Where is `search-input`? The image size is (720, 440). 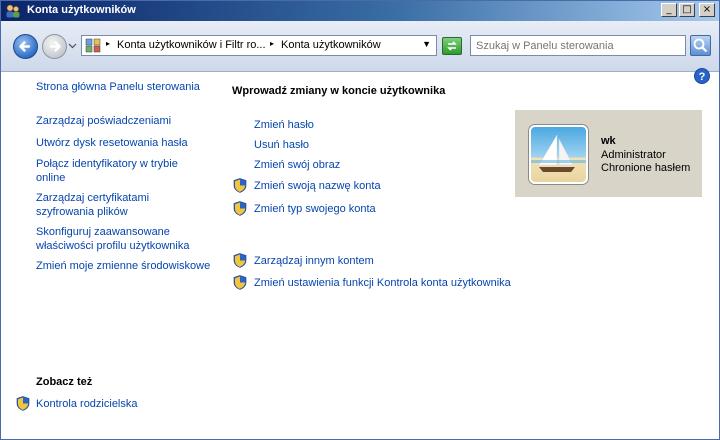 search-input is located at coordinates (579, 45).